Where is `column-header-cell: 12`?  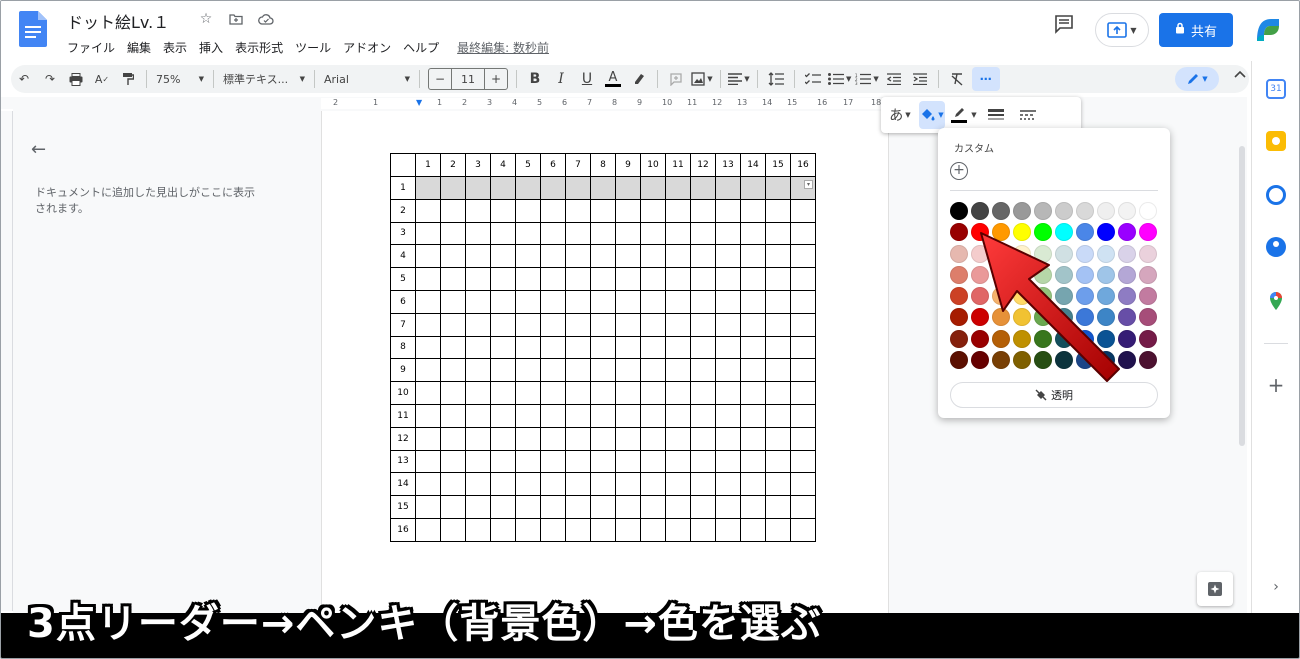
column-header-cell: 12 is located at coordinates (703, 165).